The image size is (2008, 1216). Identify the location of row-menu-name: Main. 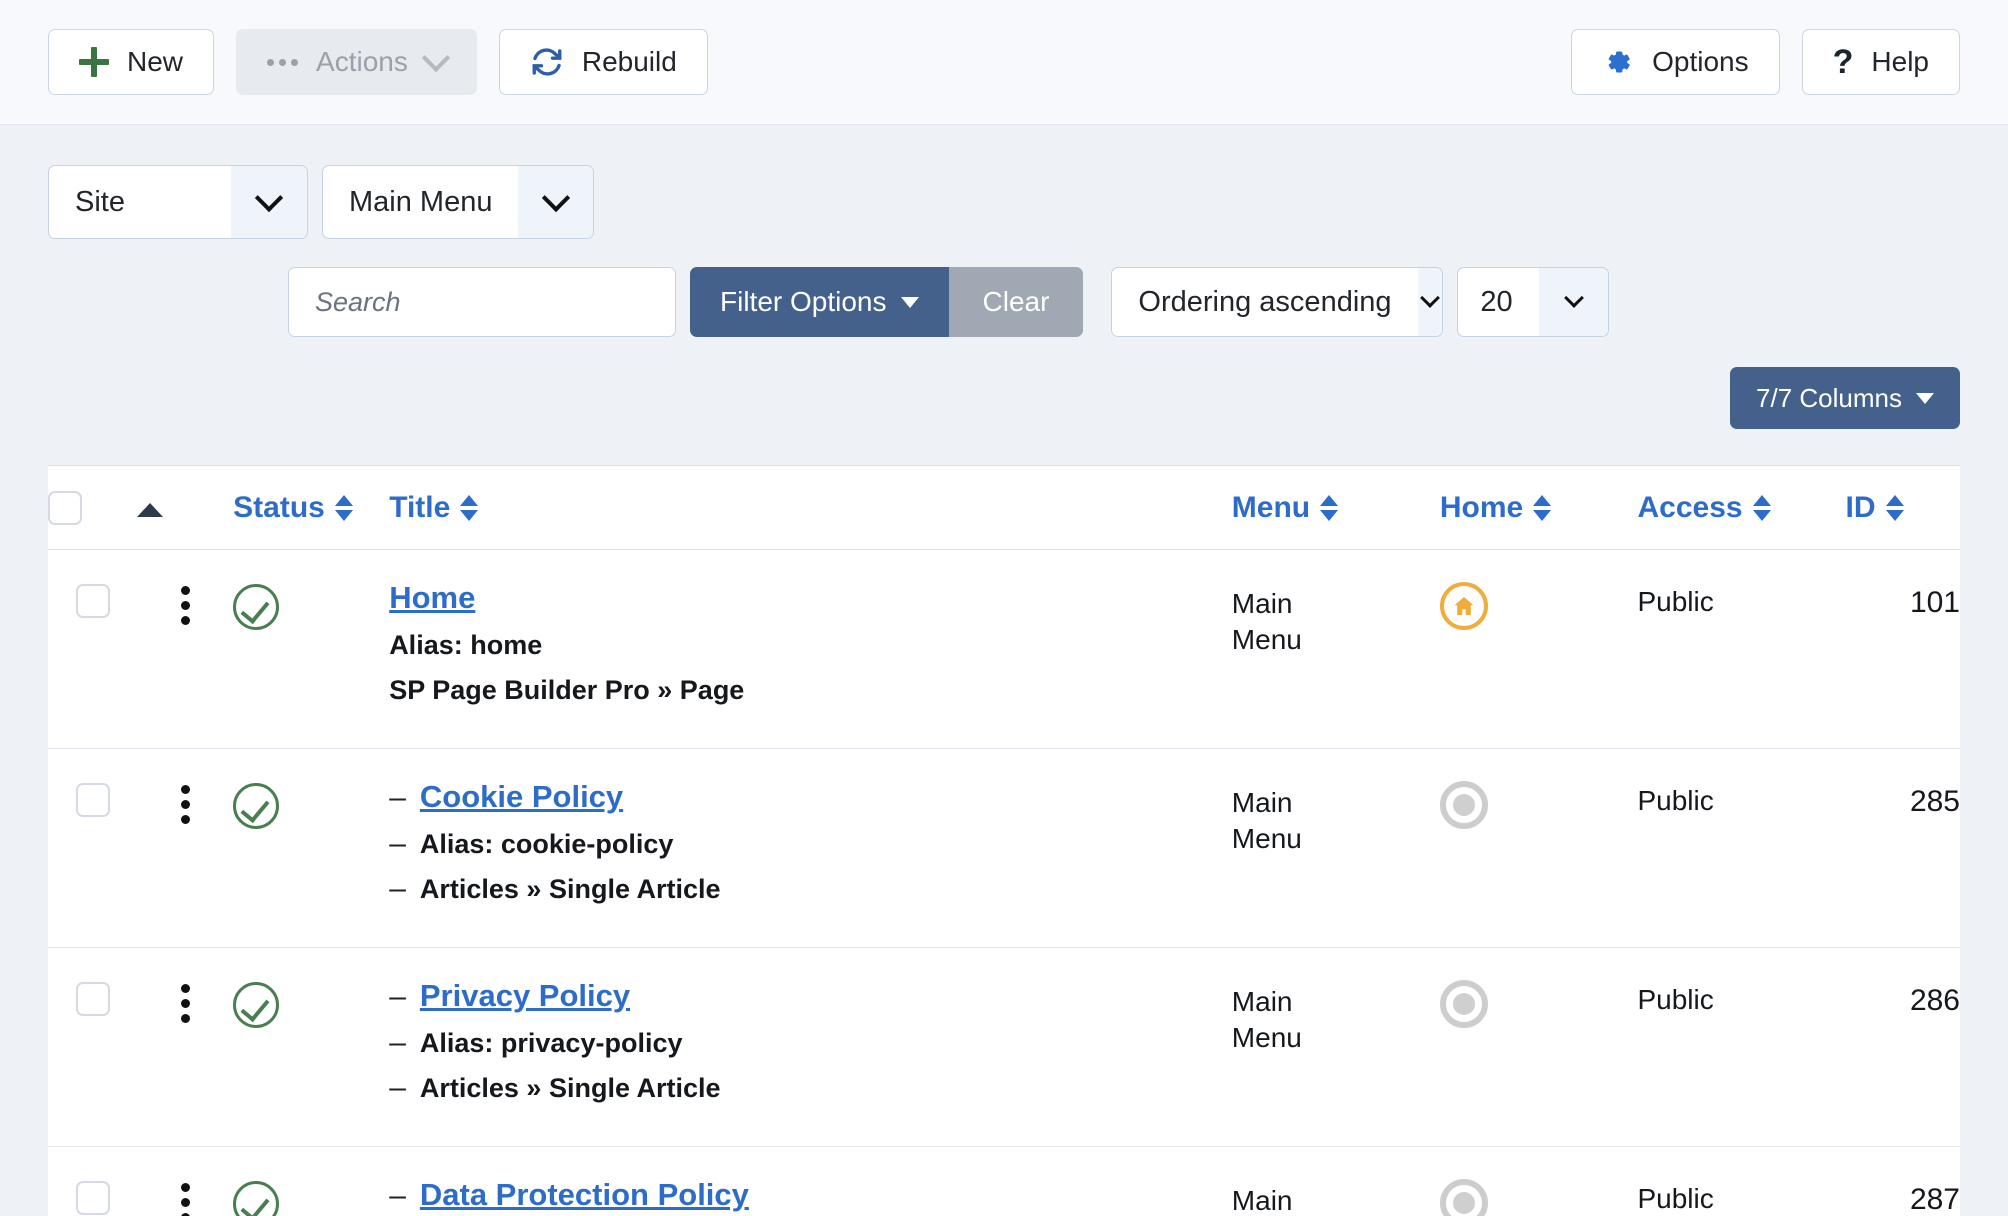
(1262, 1200).